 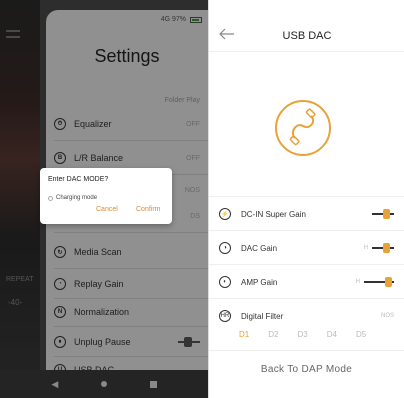 What do you see at coordinates (307, 36) in the screenshot?
I see `page-title: USB DAC` at bounding box center [307, 36].